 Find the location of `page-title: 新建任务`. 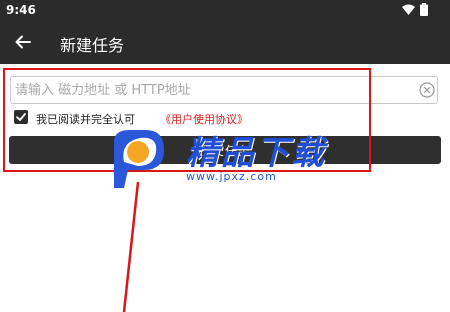

page-title: 新建任务 is located at coordinates (92, 45).